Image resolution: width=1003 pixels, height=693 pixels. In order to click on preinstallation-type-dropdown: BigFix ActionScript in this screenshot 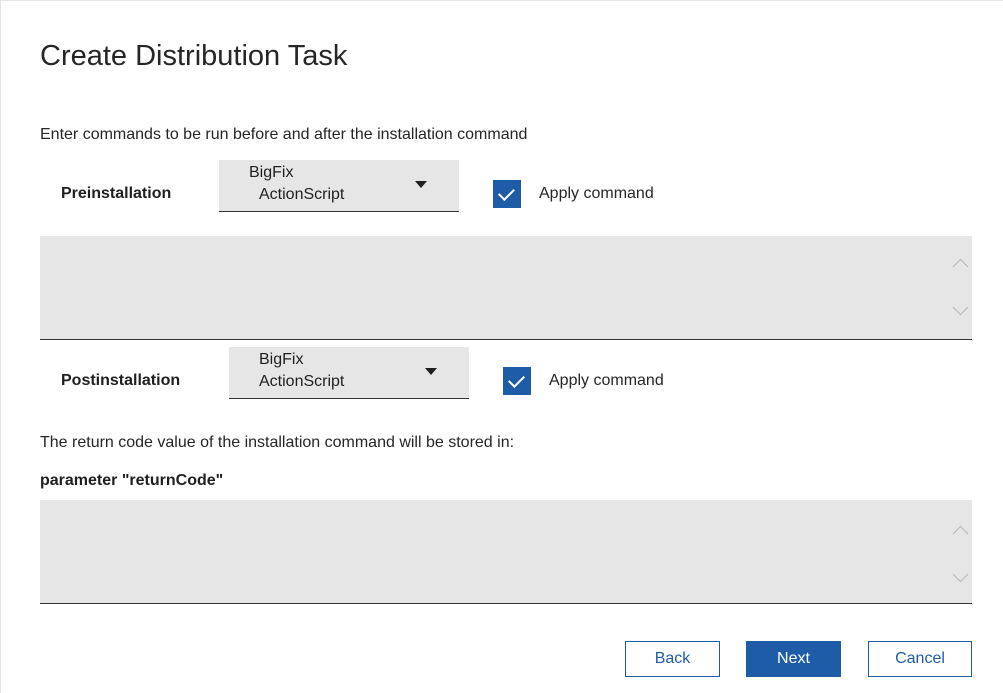, I will do `click(339, 186)`.